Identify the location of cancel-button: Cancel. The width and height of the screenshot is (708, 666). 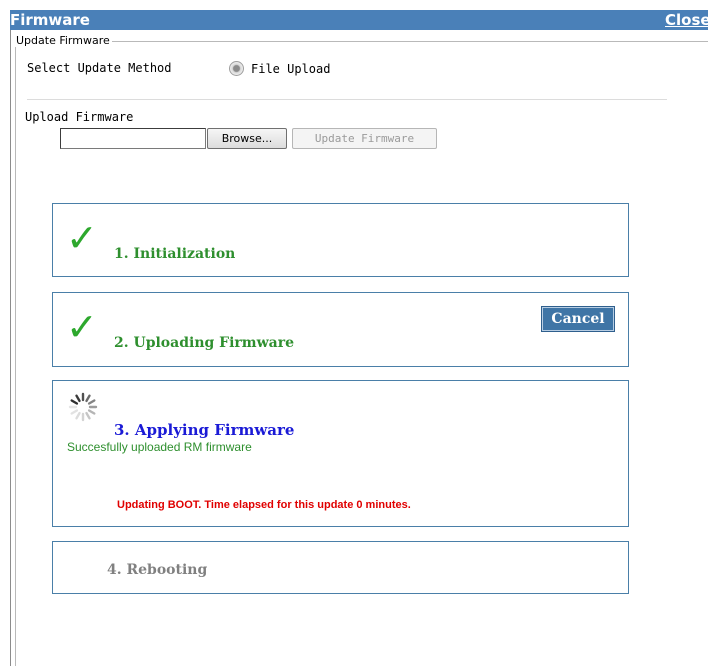
(578, 319).